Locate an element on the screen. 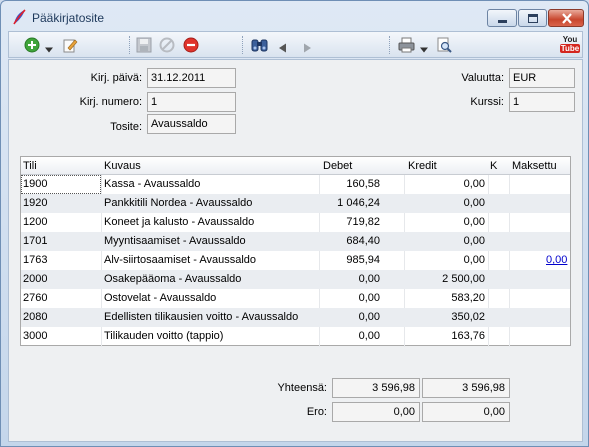 The image size is (589, 447). cell-tili: 1900 is located at coordinates (35, 184).